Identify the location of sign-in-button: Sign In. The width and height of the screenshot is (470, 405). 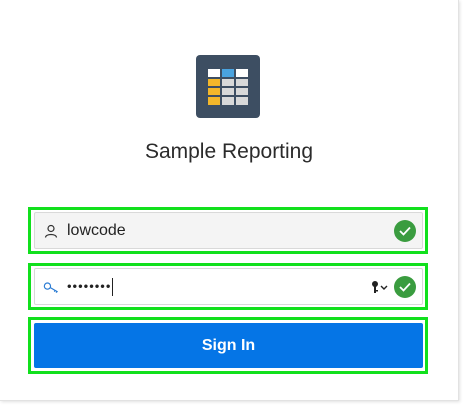
(228, 345).